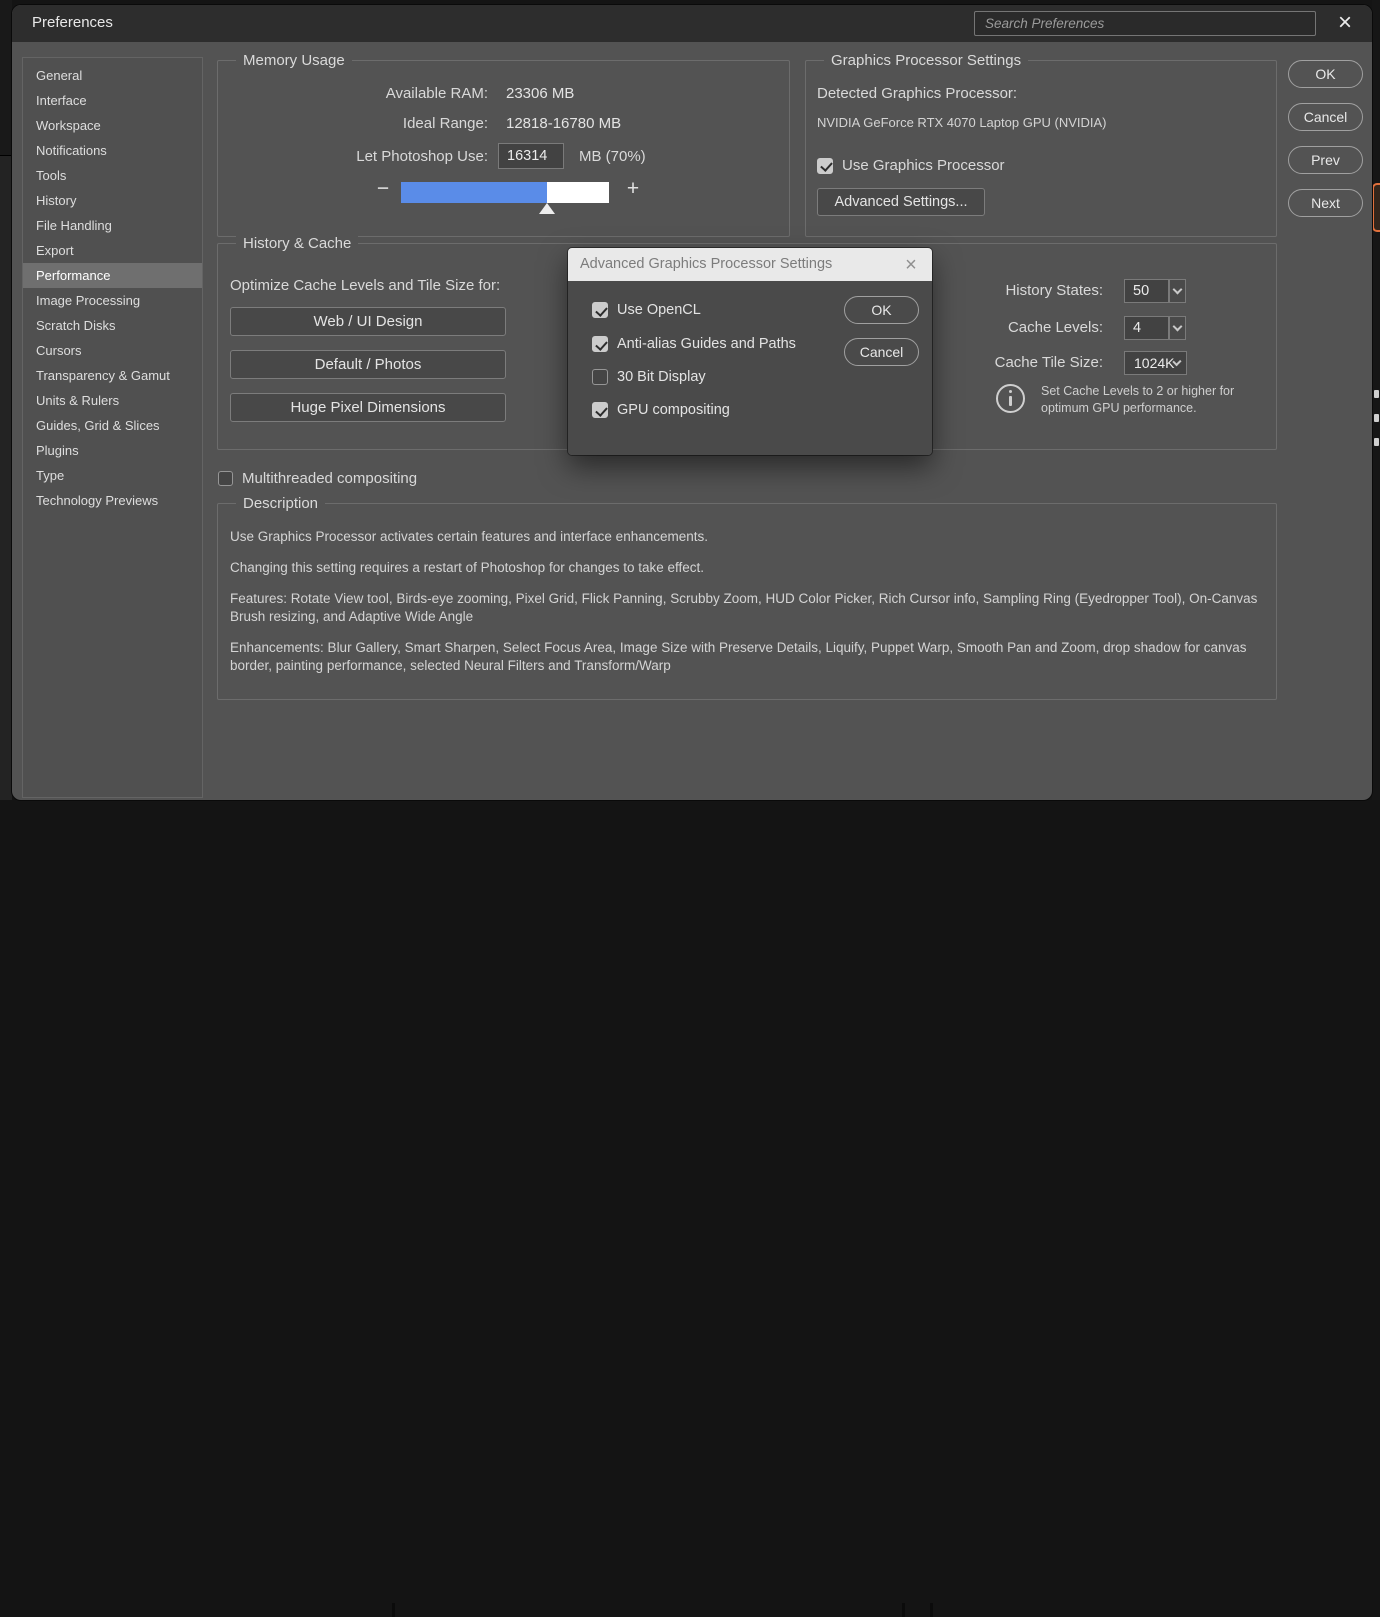 This screenshot has height=1617, width=1380. I want to click on cache-levels-input, so click(1146, 328).